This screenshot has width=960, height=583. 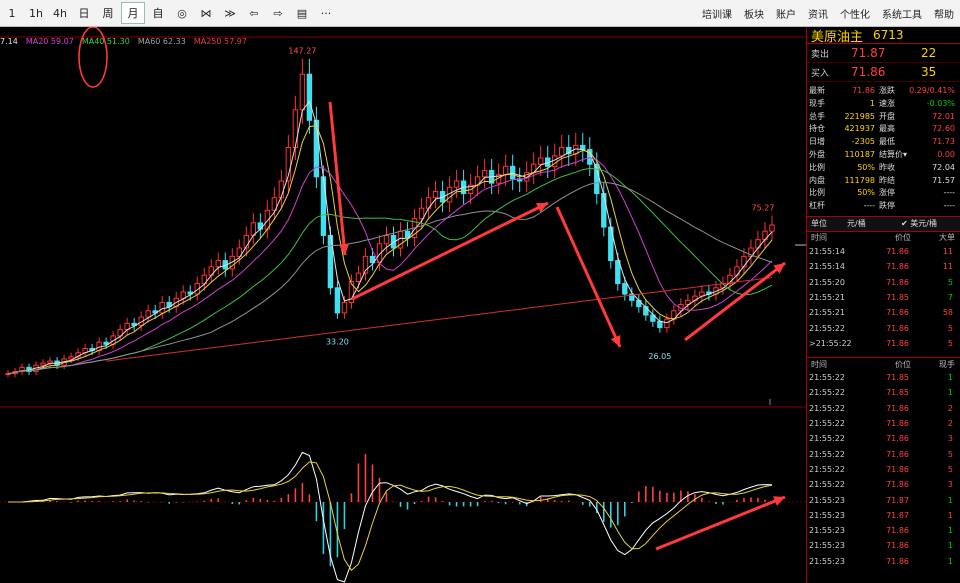 What do you see at coordinates (883, 238) in the screenshot?
I see `big-trade-header: 时间 价位 大单` at bounding box center [883, 238].